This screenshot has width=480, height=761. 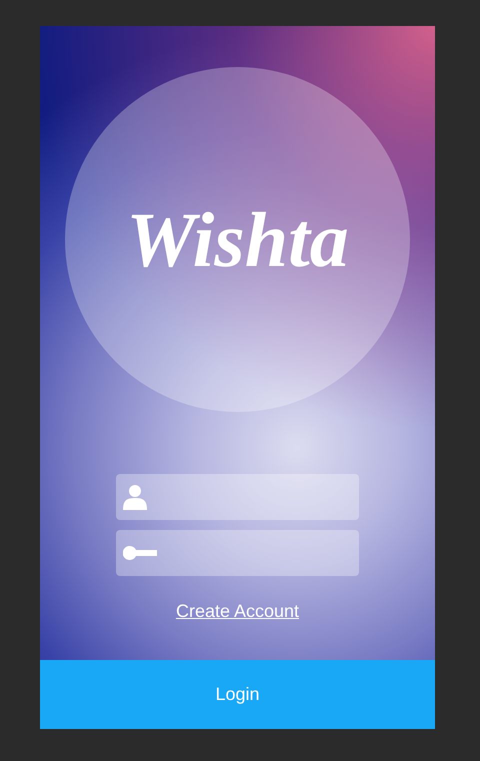 What do you see at coordinates (140, 553) in the screenshot?
I see `key-icon` at bounding box center [140, 553].